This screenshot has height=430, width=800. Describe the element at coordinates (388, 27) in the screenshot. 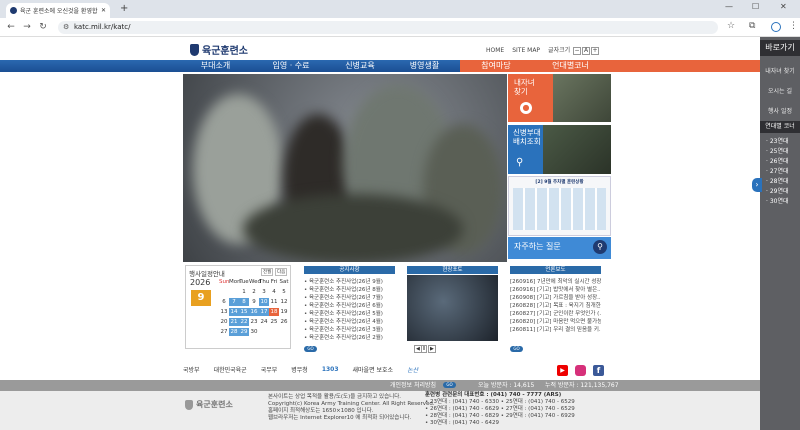

I see `url-input: katc.mil.kr/katc/` at that location.